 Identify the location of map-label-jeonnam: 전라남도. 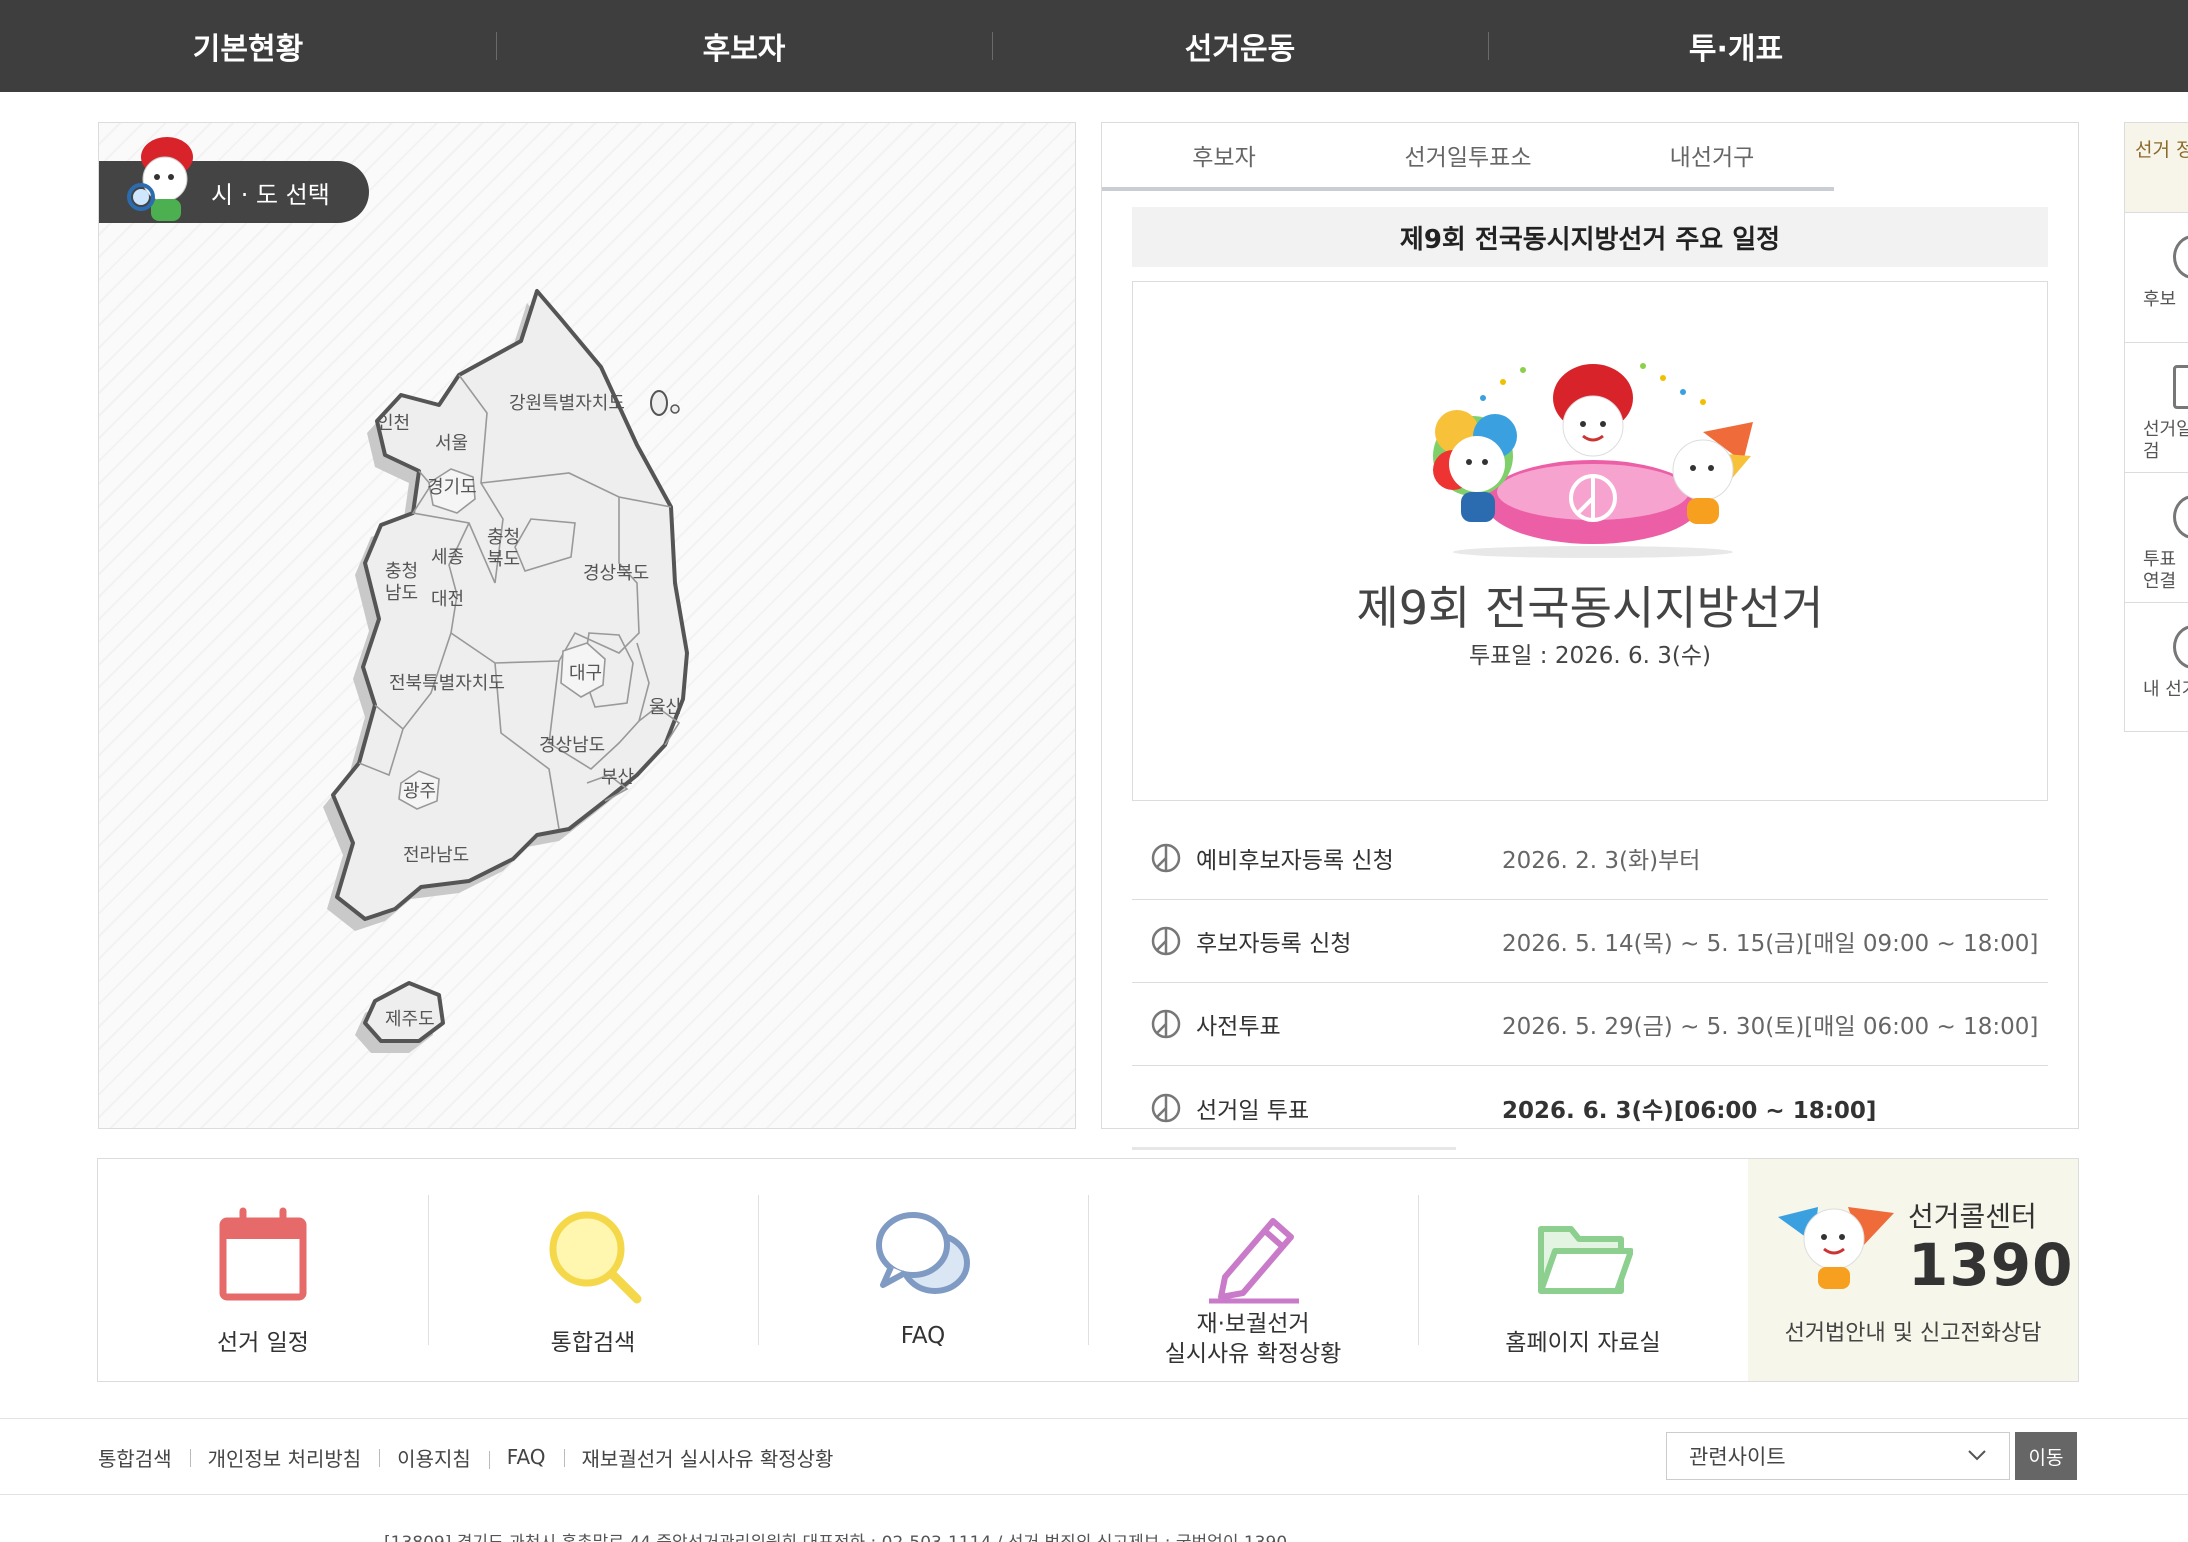
(436, 855).